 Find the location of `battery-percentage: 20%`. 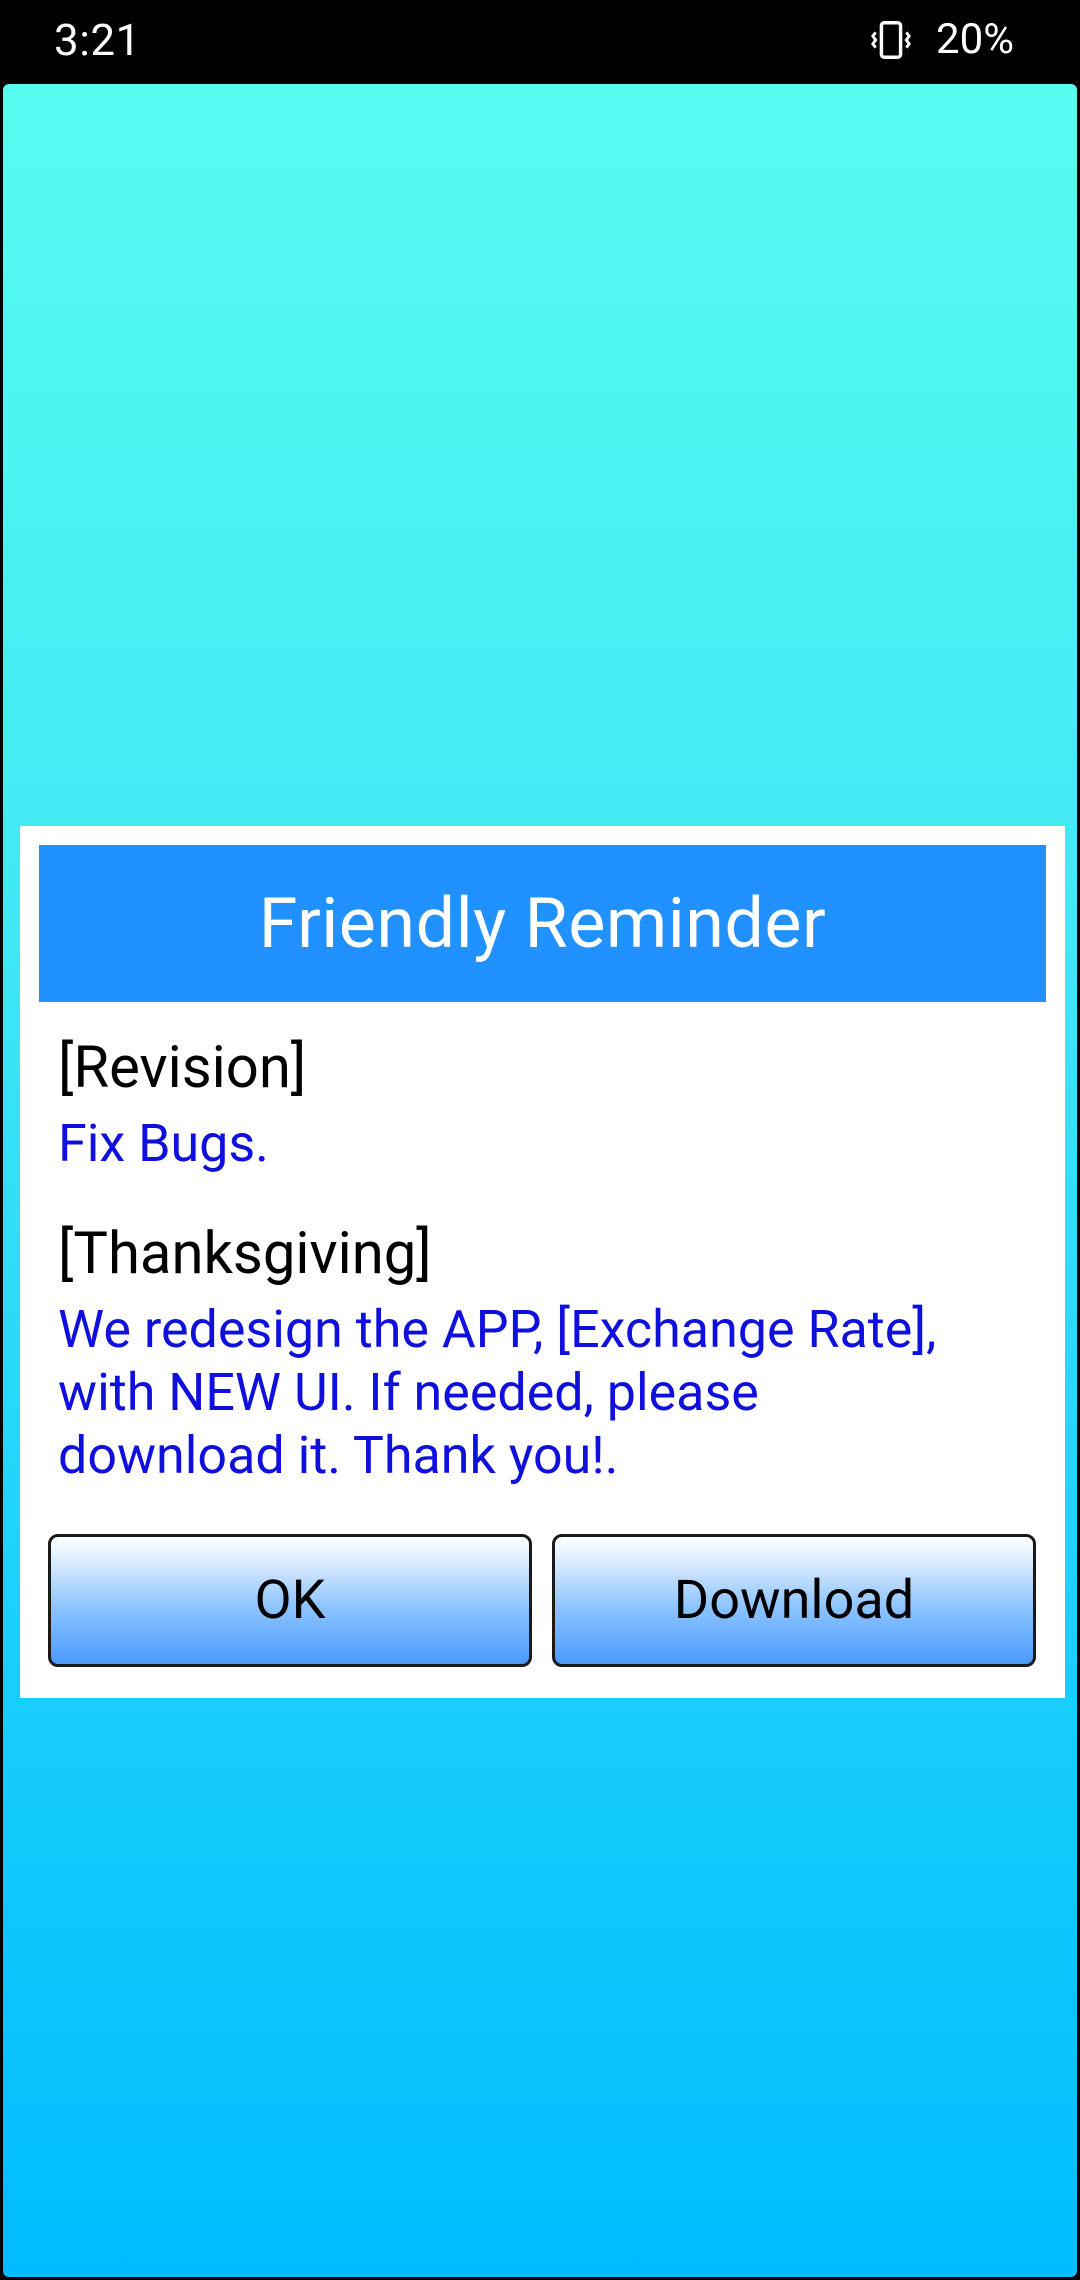

battery-percentage: 20% is located at coordinates (975, 39).